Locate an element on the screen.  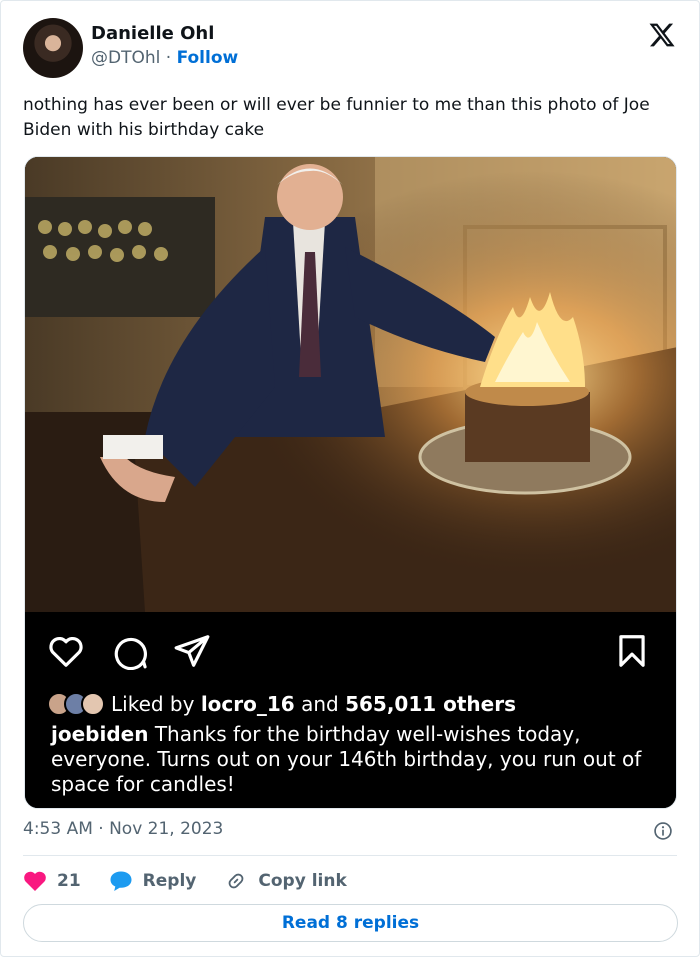
avatar is located at coordinates (53, 48).